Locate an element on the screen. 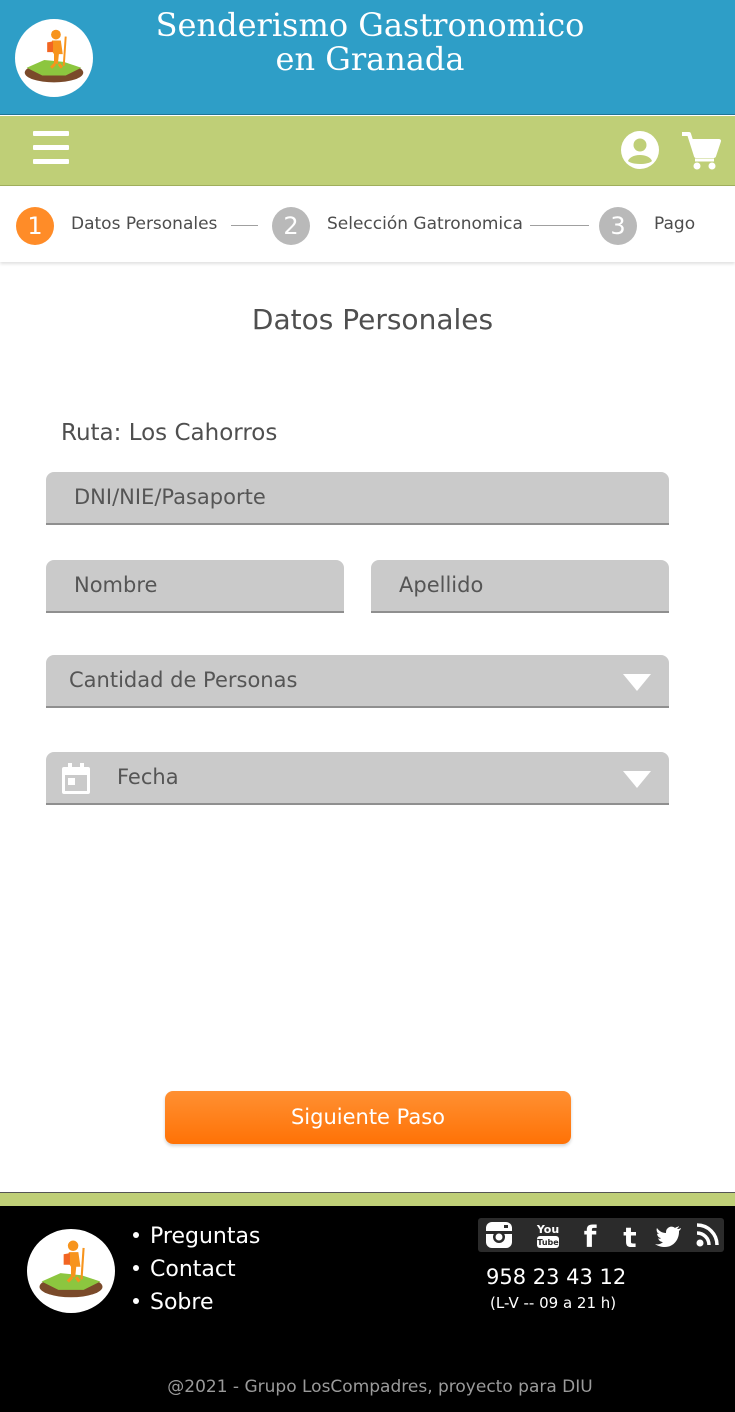  account-circle-icon is located at coordinates (640, 150).